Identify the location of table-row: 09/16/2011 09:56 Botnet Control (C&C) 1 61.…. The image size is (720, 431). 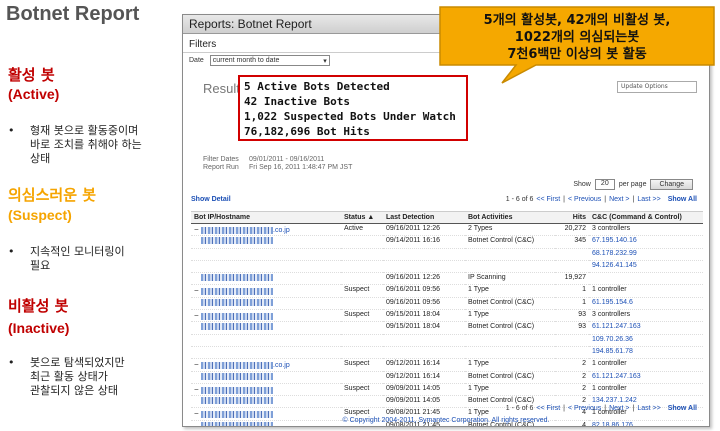
(447, 304).